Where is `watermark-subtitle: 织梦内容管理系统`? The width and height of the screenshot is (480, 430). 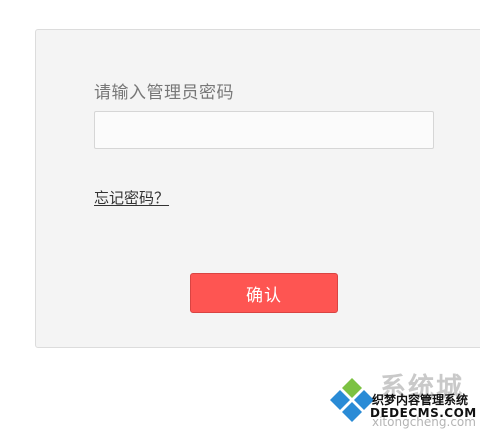 watermark-subtitle: 织梦内容管理系统 is located at coordinates (420, 400).